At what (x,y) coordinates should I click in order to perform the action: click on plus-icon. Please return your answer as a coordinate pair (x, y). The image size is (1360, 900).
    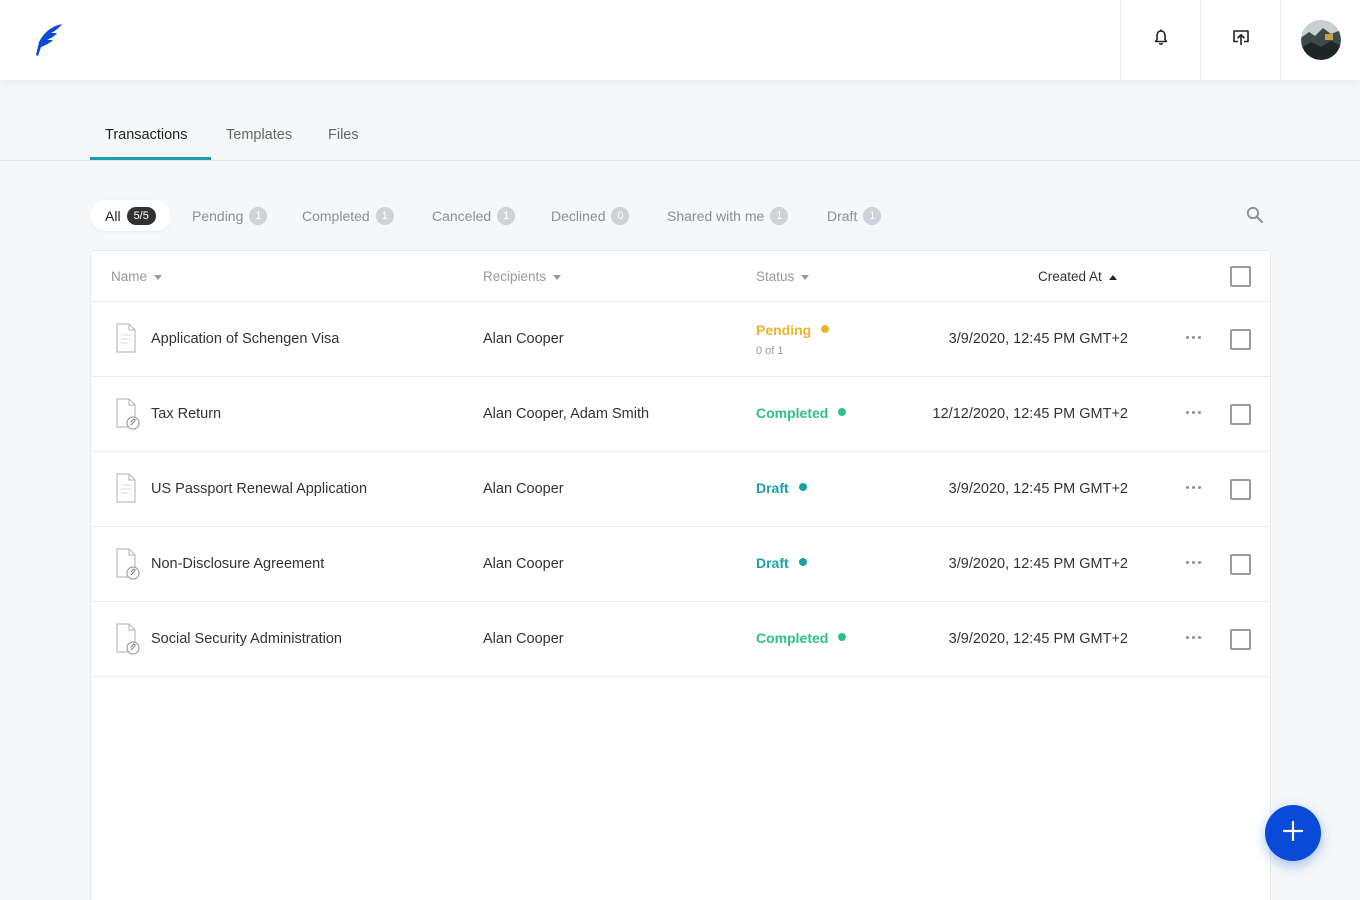
    Looking at the image, I should click on (1293, 833).